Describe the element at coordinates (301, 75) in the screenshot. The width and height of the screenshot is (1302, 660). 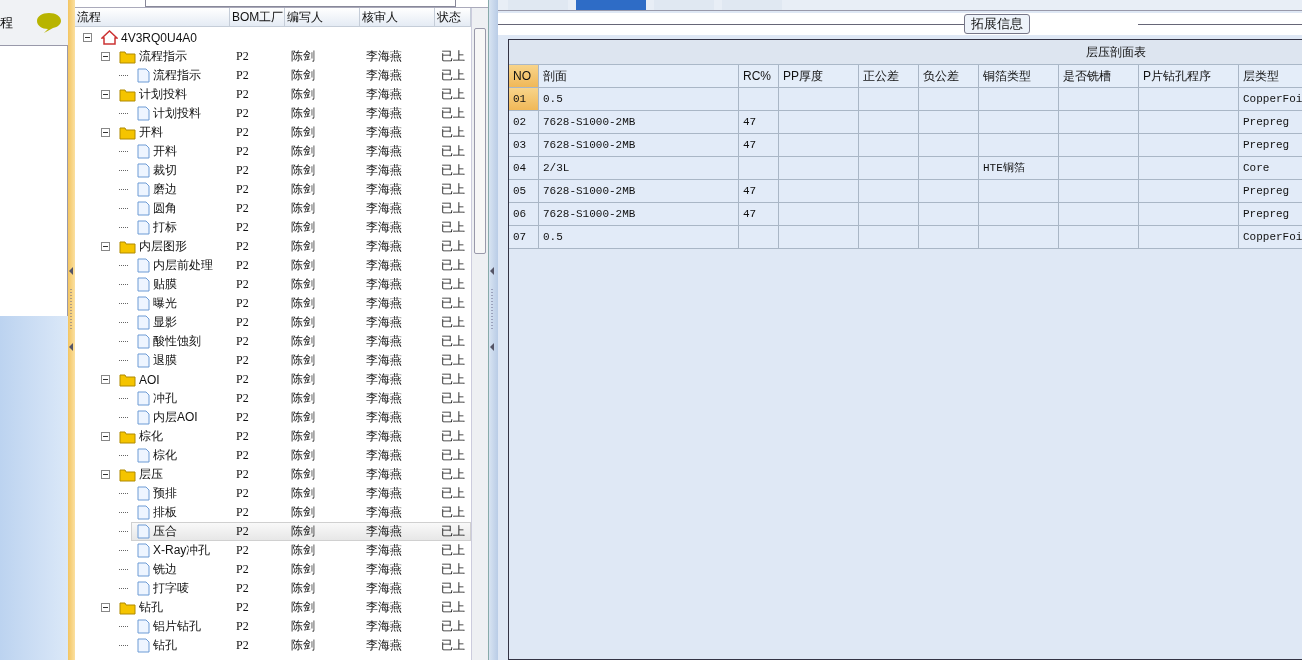
I see `tree-row: 流程指示 P2 陈剑 李海燕 已上` at that location.